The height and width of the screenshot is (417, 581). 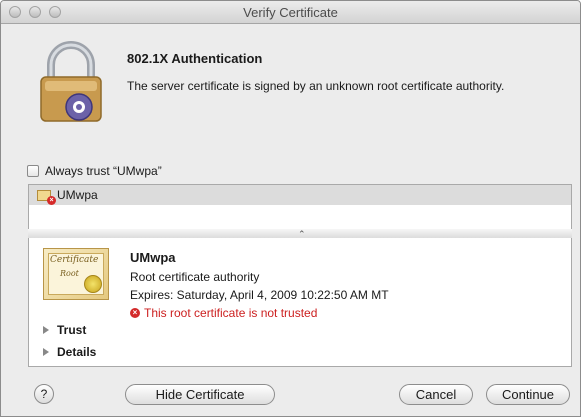 I want to click on titlebar: Verify Certificate, so click(x=290, y=12).